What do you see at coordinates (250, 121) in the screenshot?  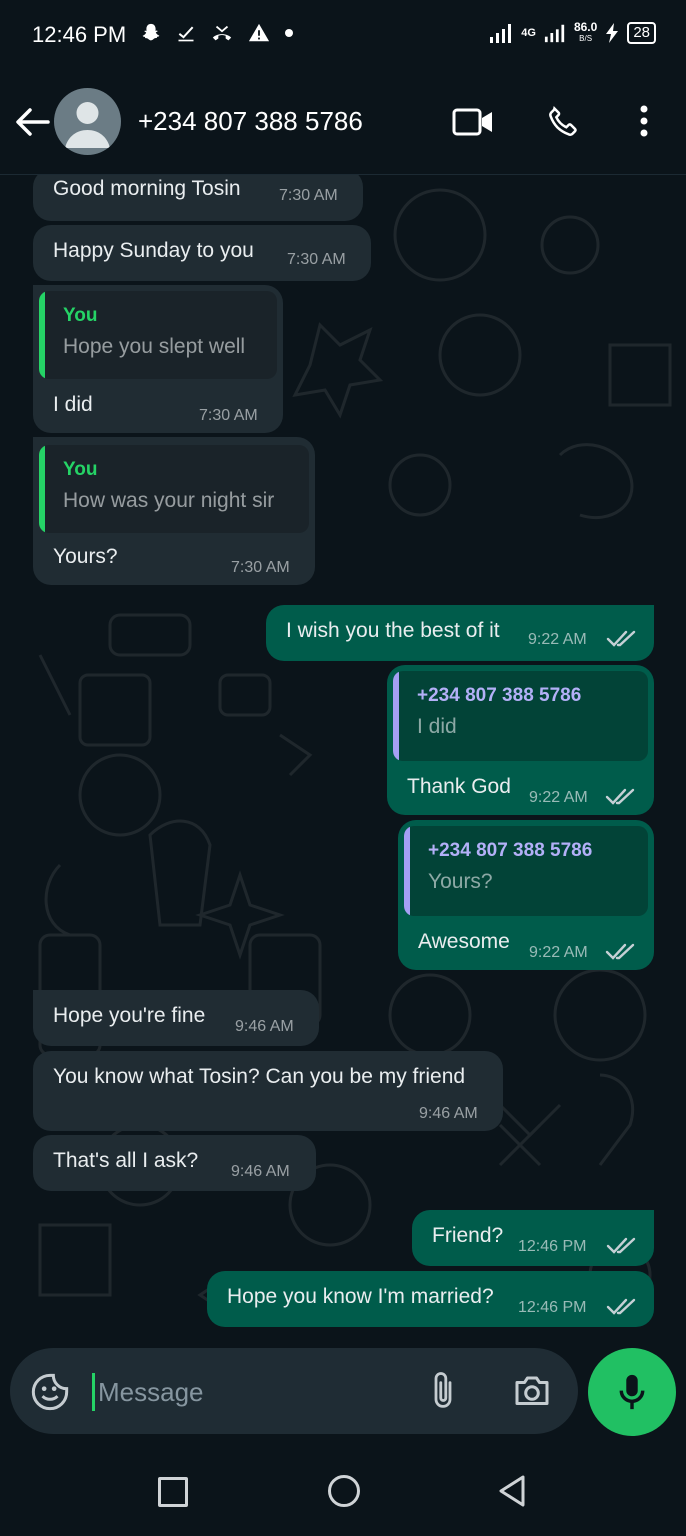 I see `contact-name: +234 807 388 5786` at bounding box center [250, 121].